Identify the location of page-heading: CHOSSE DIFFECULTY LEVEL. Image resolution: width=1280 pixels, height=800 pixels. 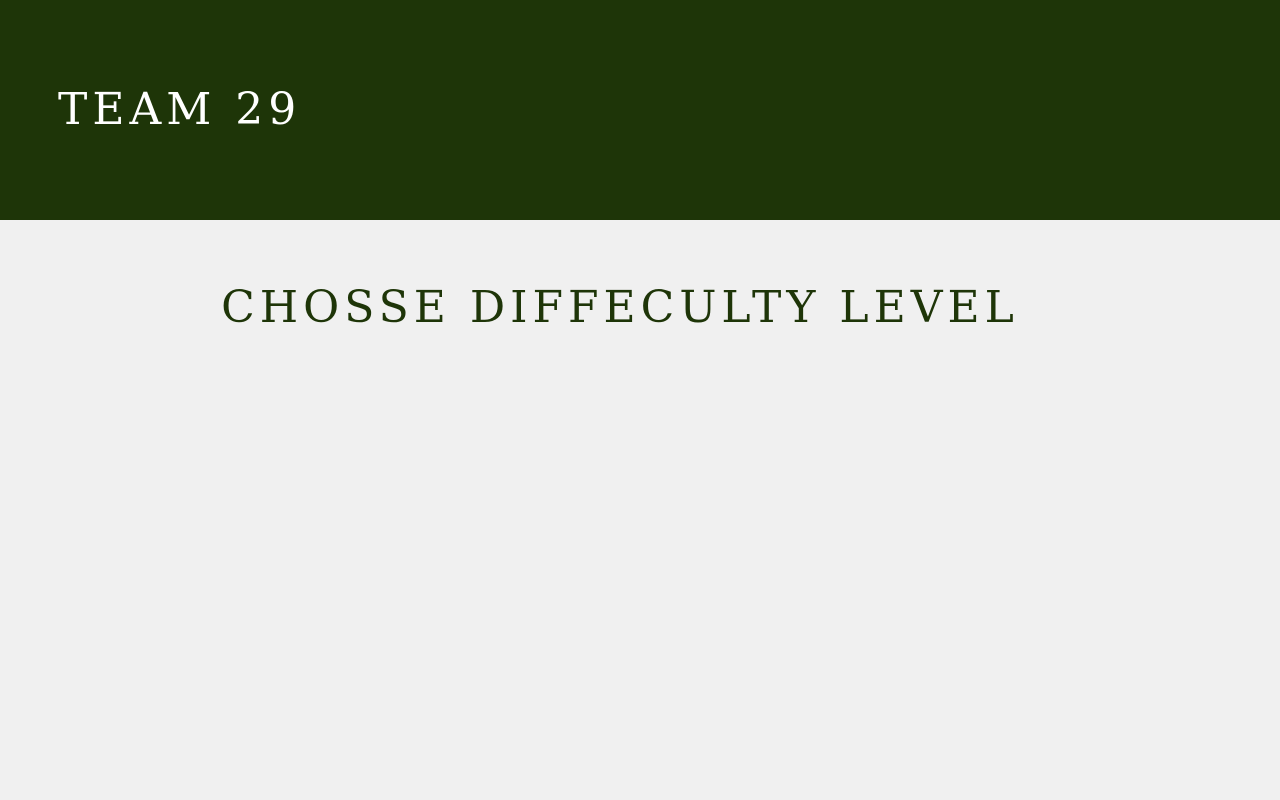
(620, 307).